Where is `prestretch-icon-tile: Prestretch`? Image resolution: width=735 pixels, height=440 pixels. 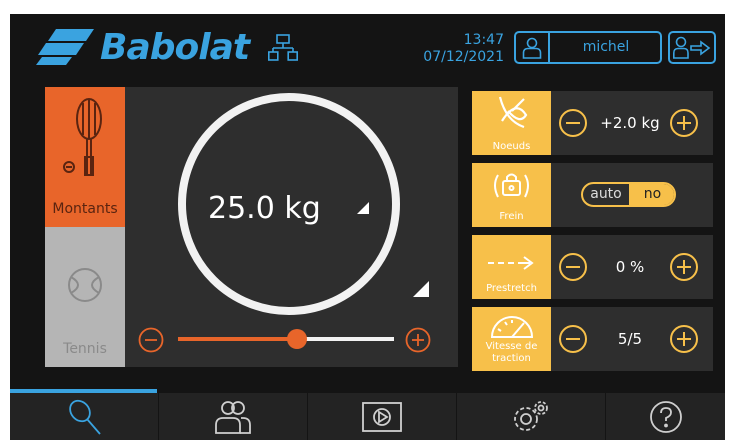
prestretch-icon-tile: Prestretch is located at coordinates (511, 267).